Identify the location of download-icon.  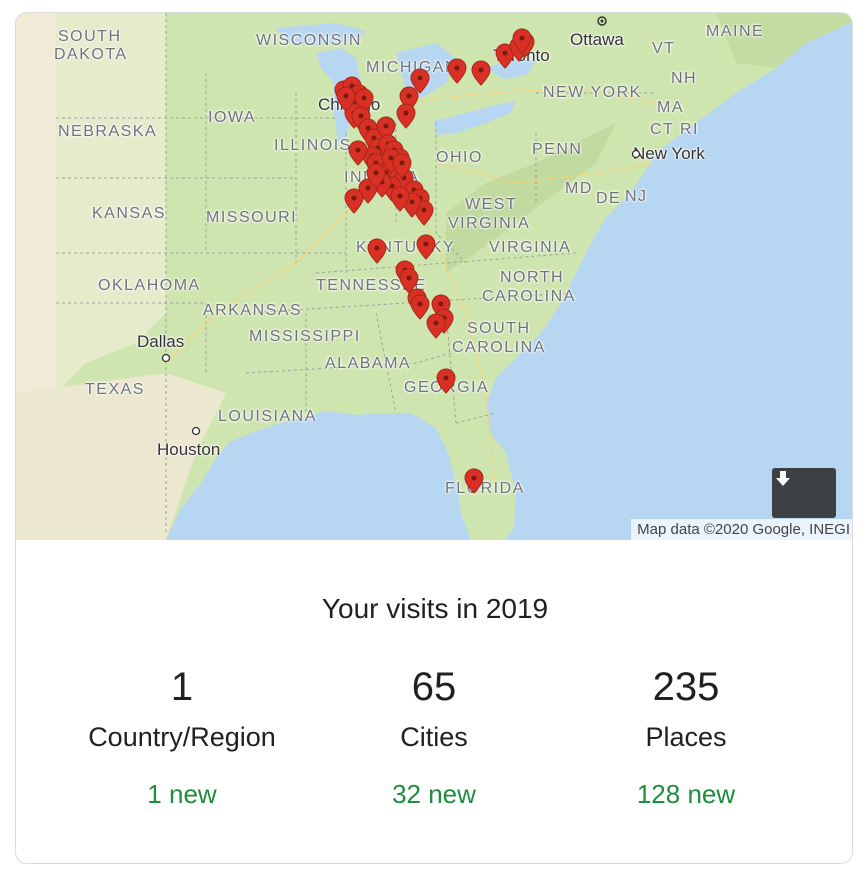
(783, 478).